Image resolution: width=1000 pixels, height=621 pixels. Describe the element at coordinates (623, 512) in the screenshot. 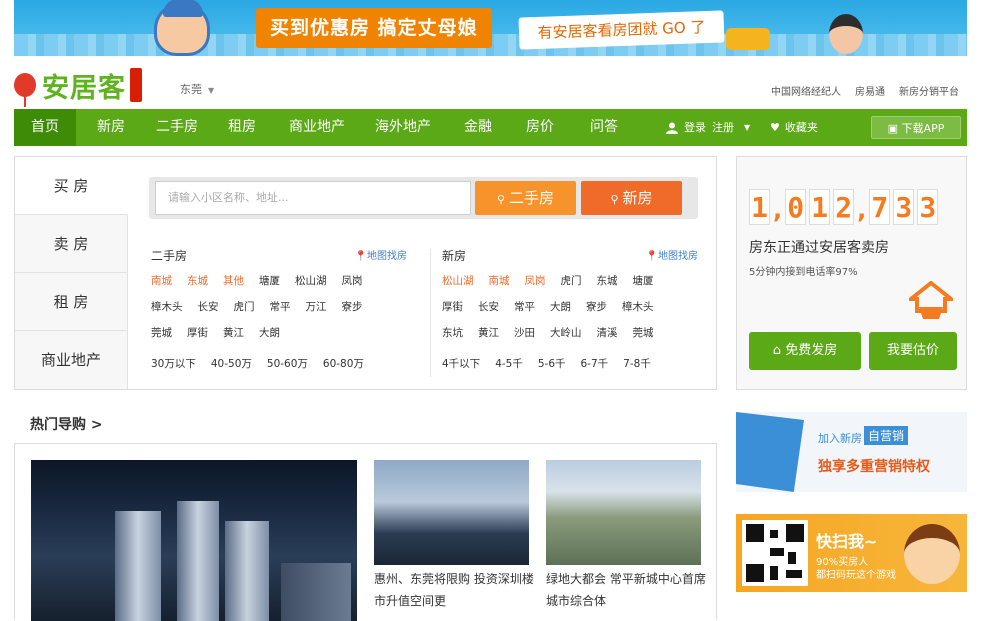

I see `aerial-development-photo` at that location.